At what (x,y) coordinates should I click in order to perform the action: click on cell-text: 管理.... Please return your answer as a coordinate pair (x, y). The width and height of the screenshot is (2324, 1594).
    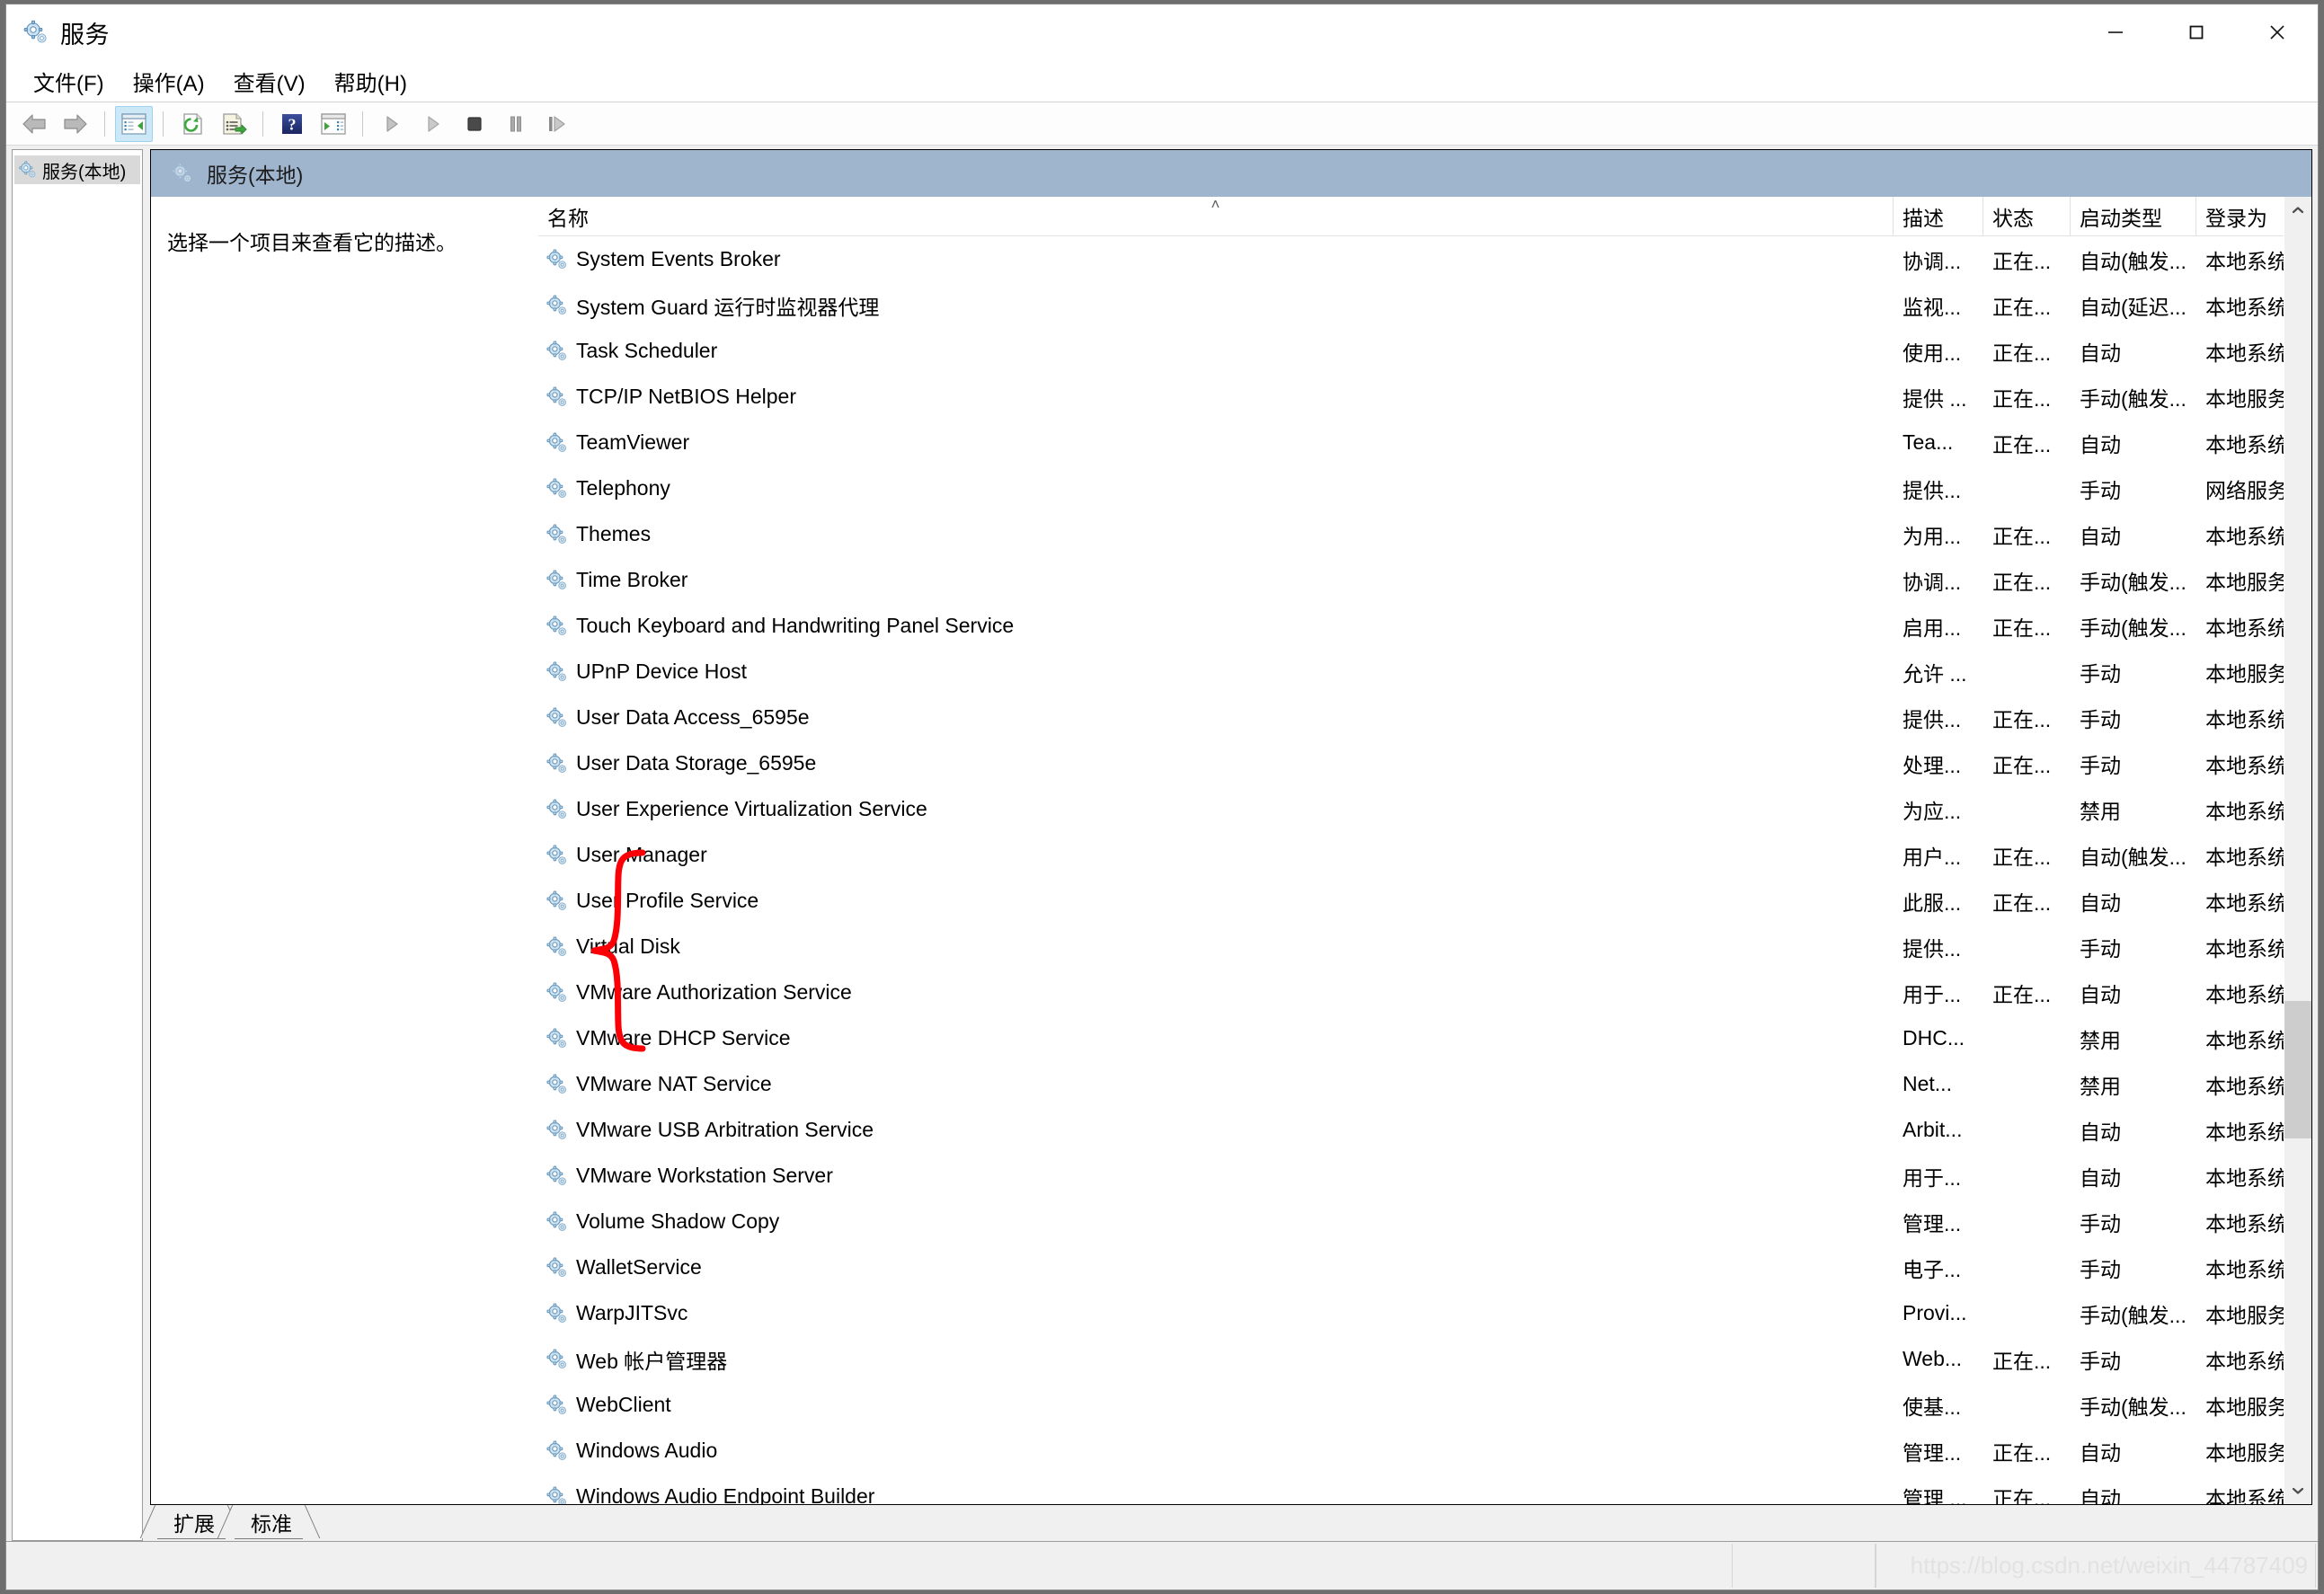
    Looking at the image, I should click on (1933, 1223).